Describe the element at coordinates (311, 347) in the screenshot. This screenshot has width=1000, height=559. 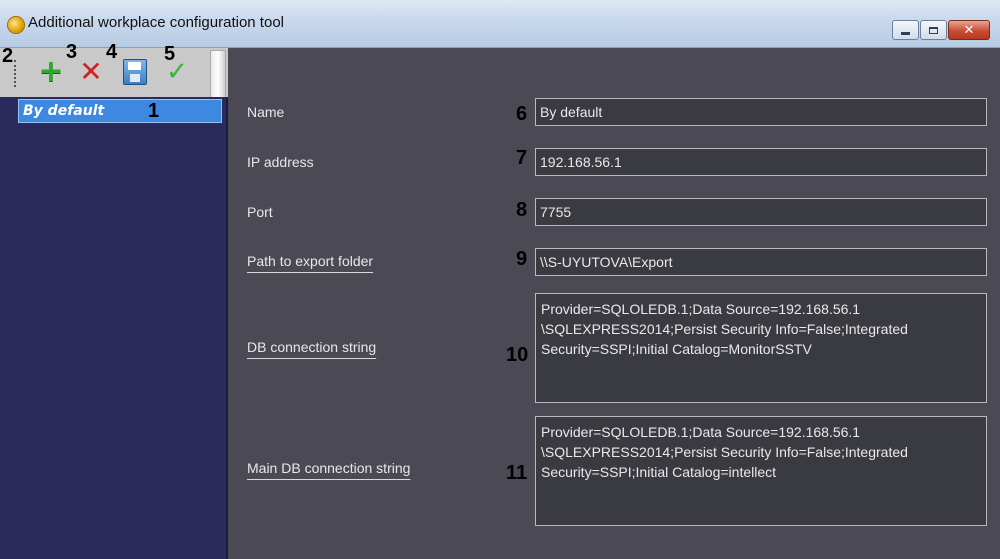
I see `db-connection-link: DB connection string` at that location.